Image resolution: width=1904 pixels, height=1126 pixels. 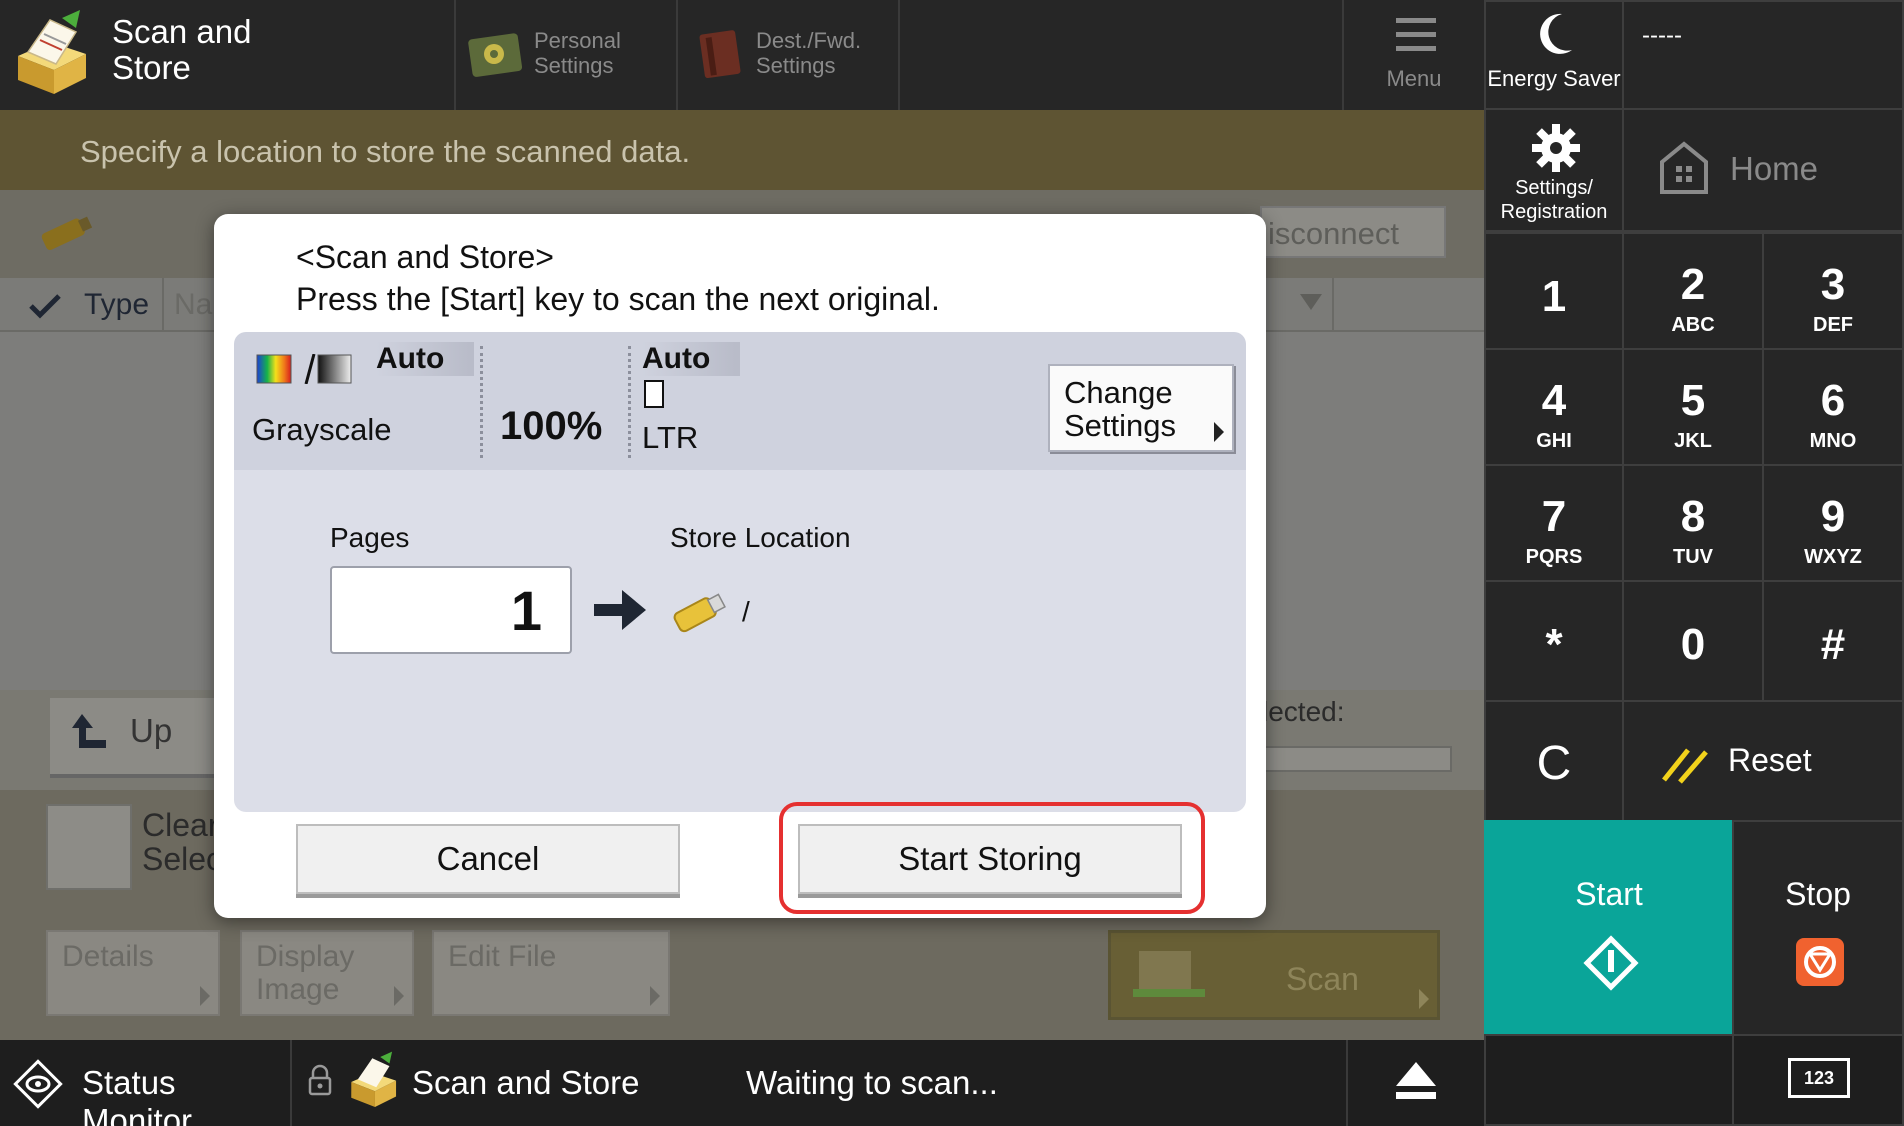 What do you see at coordinates (577, 53) in the screenshot?
I see `personal-settings-label: Personal Settings` at bounding box center [577, 53].